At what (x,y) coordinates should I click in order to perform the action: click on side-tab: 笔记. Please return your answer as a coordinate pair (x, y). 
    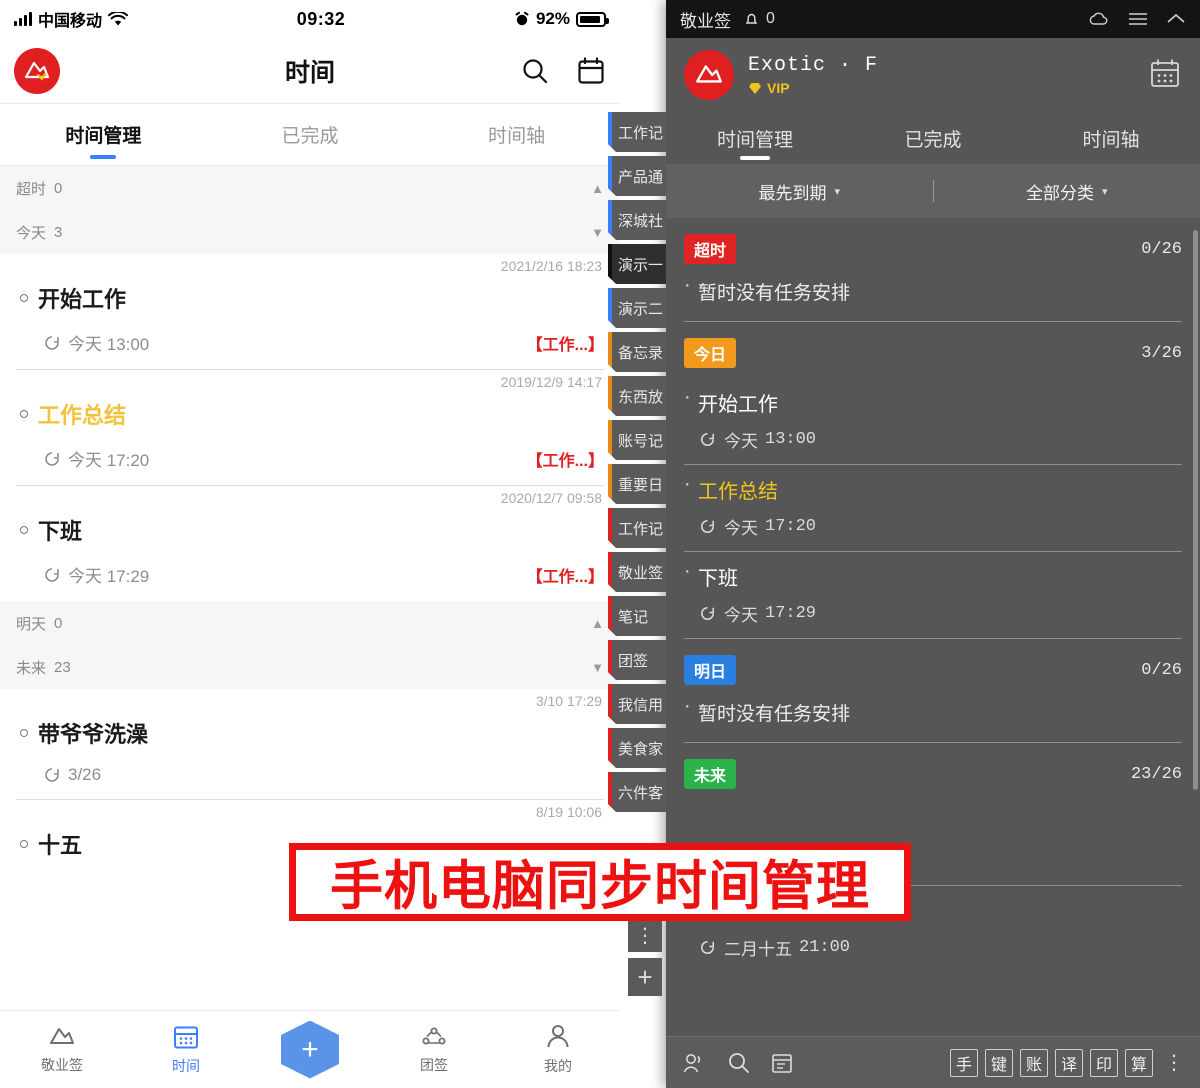
    Looking at the image, I should click on (637, 616).